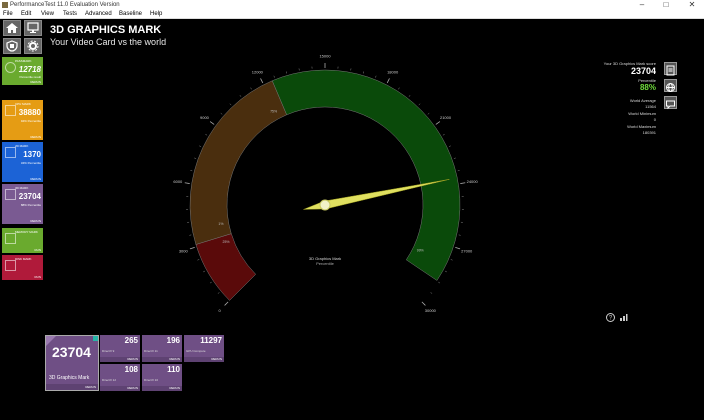 The width and height of the screenshot is (704, 420). I want to click on world-minimum-value: 0, so click(654, 119).